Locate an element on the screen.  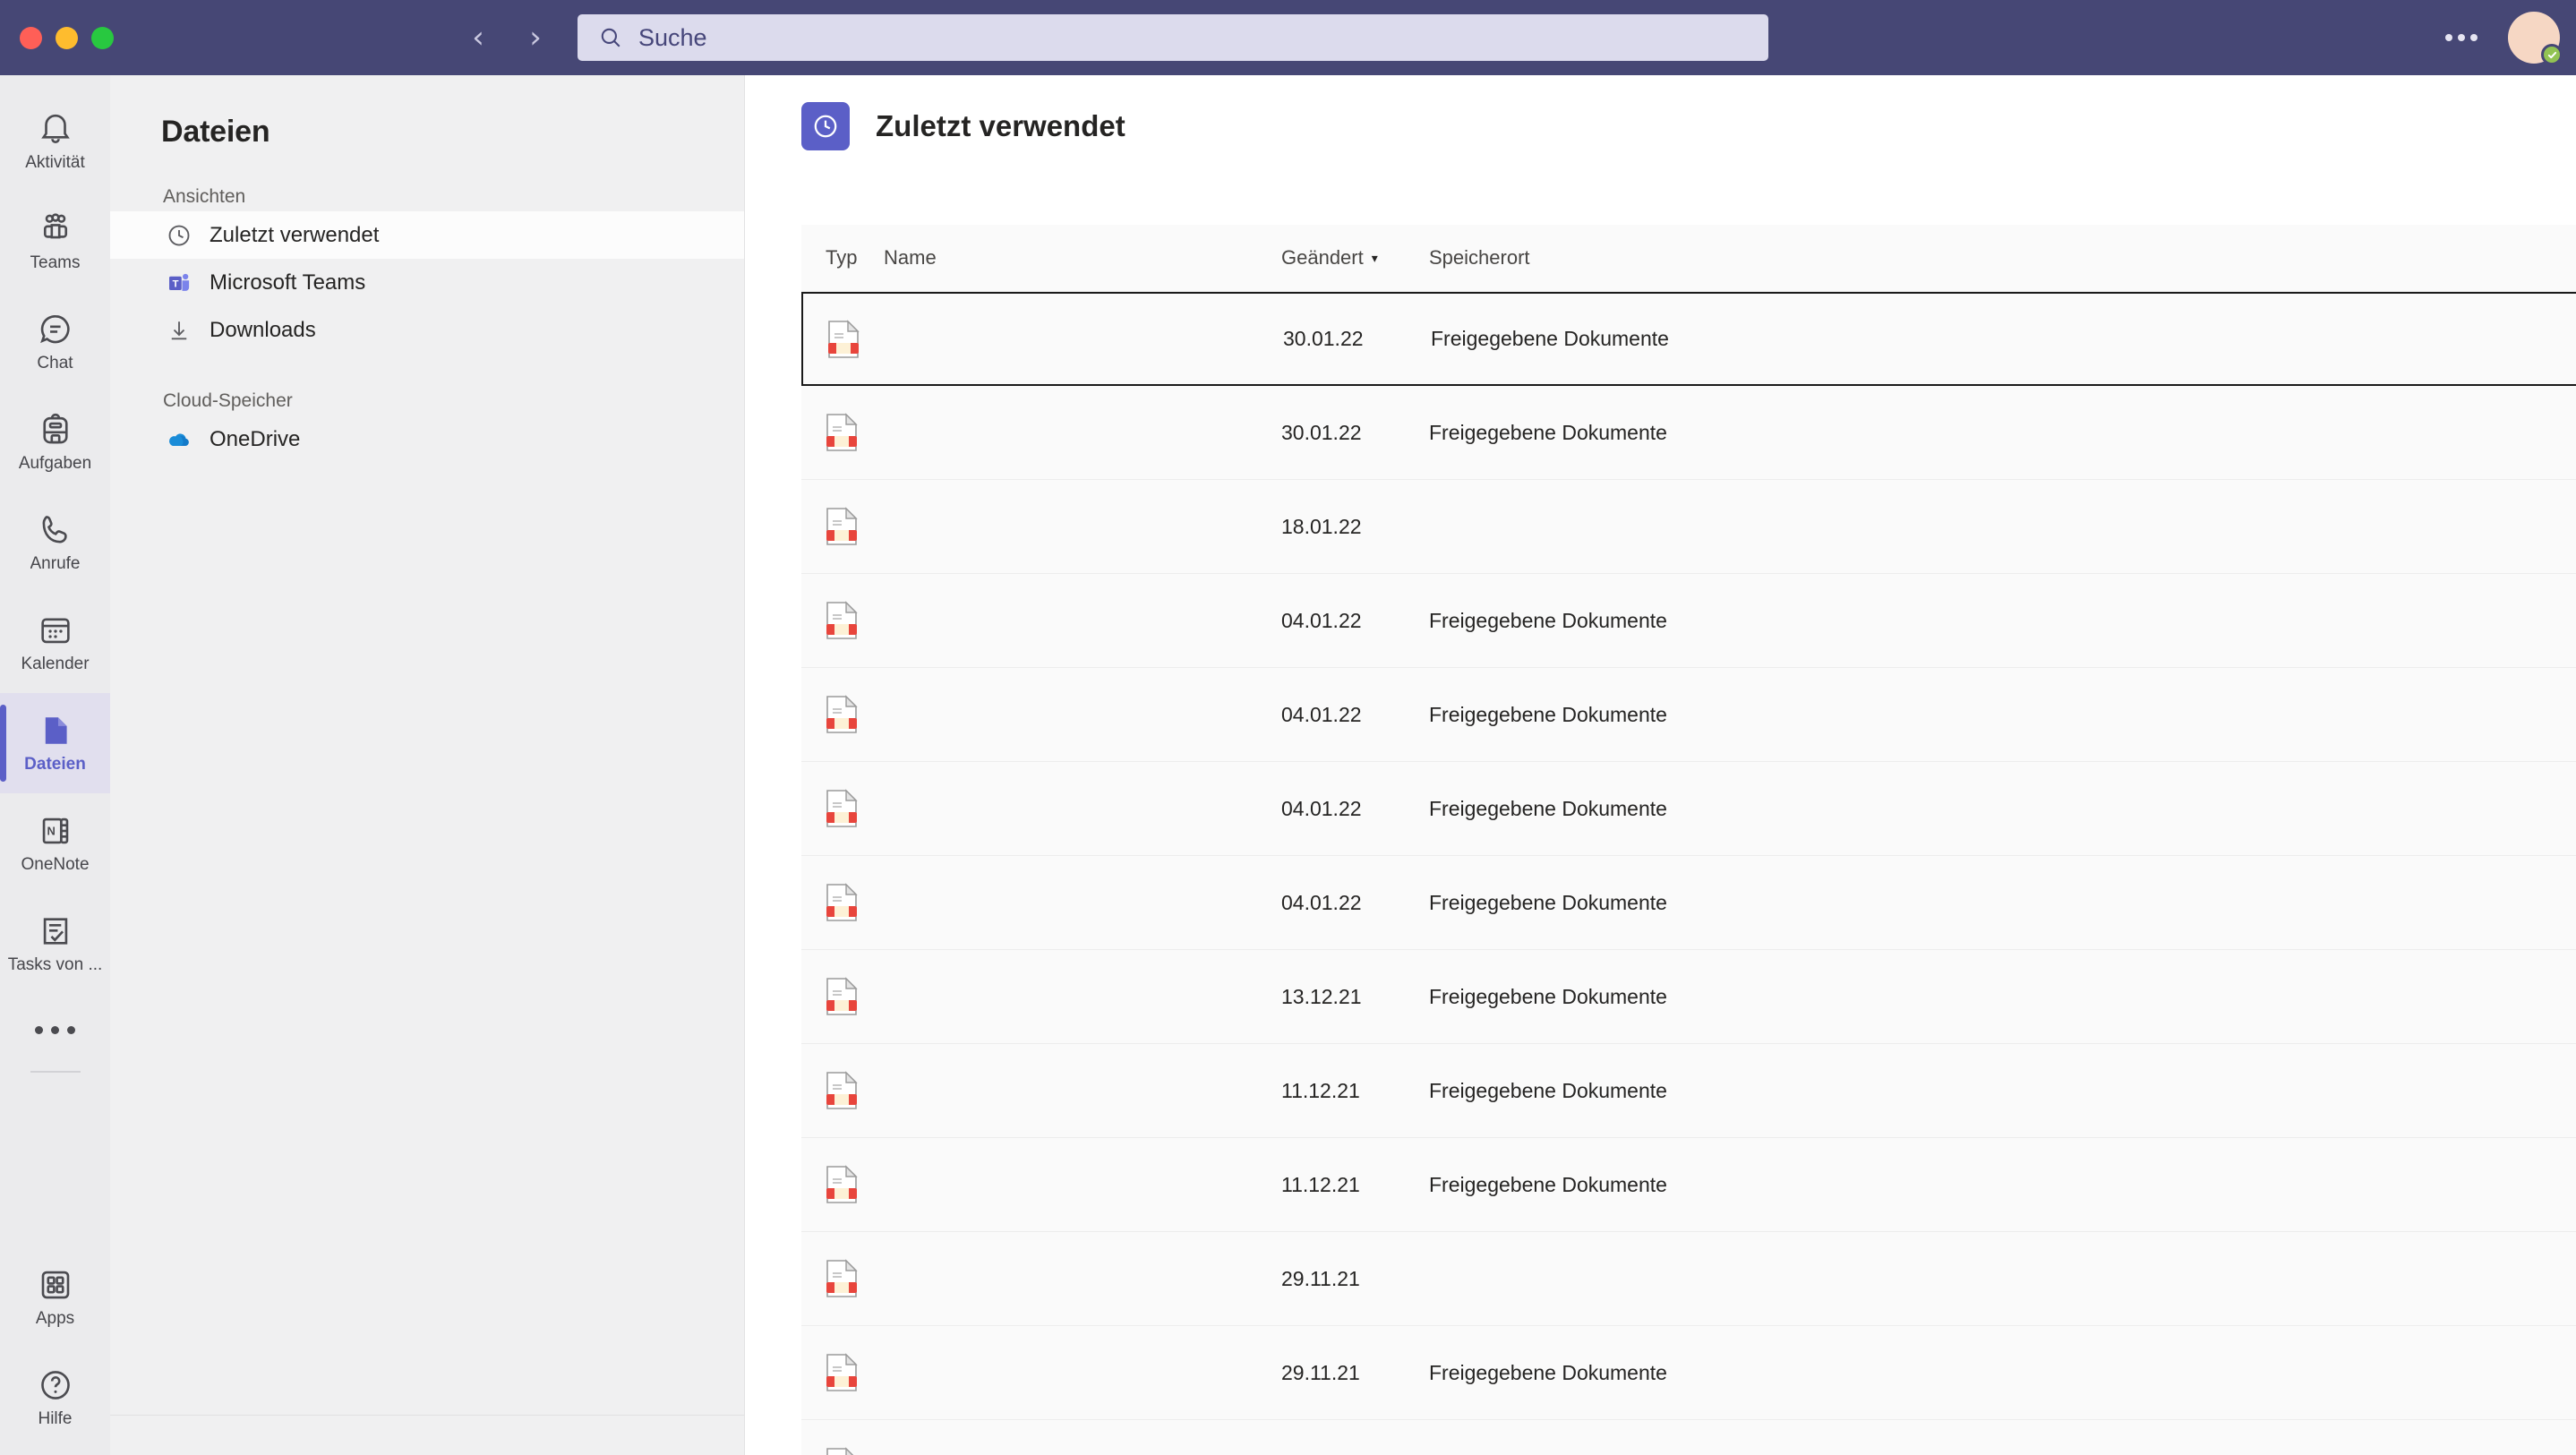
table-header-row: Typ Name Geändert ▾ Speicherort is located at coordinates (1688, 258).